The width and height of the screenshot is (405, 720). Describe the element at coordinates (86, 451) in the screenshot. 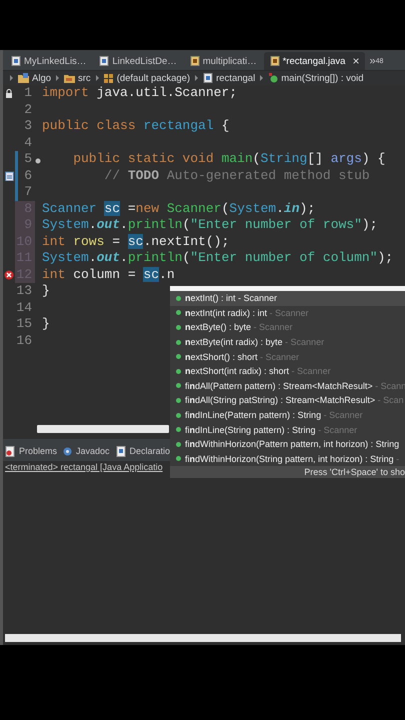

I see `view-tab: Javadoc` at that location.